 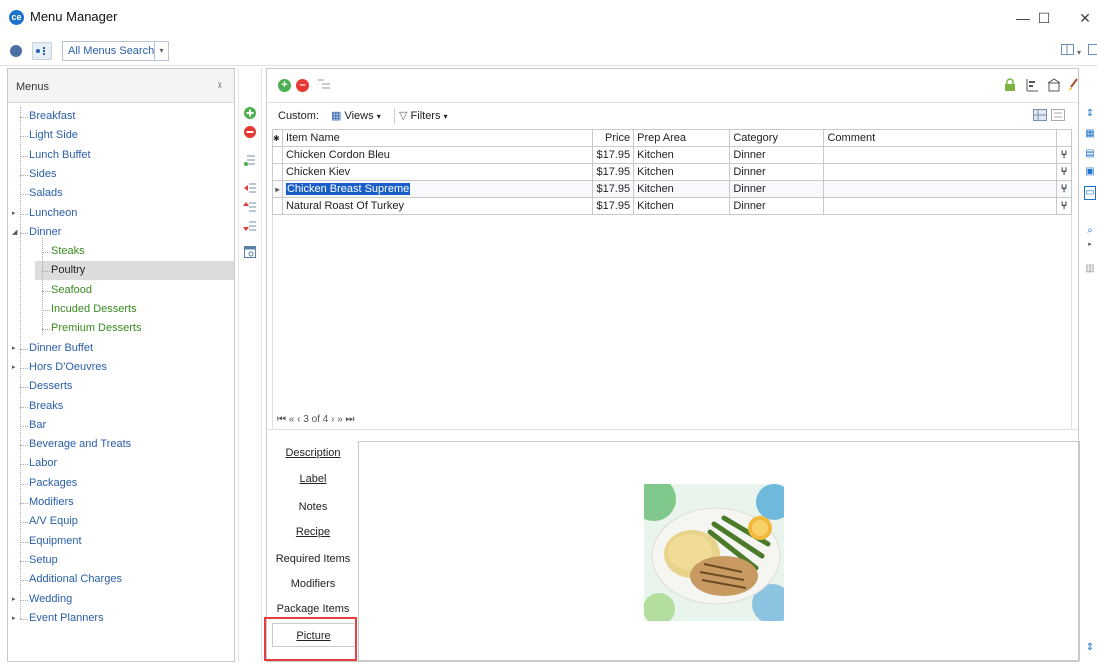 I want to click on filters-dropdown: ▽ Filters ▾, so click(x=423, y=115).